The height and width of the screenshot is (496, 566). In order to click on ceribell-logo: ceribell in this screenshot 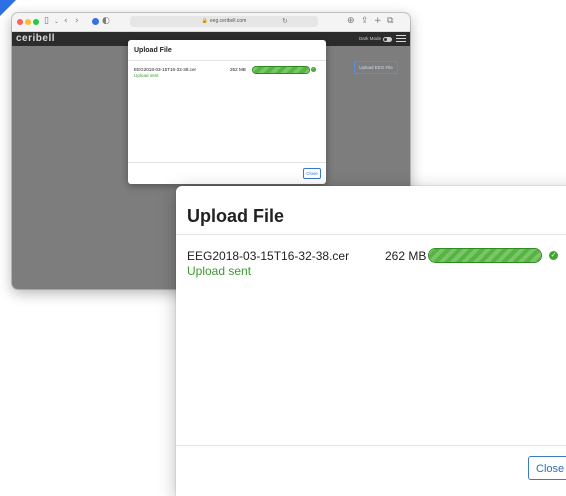, I will do `click(36, 38)`.